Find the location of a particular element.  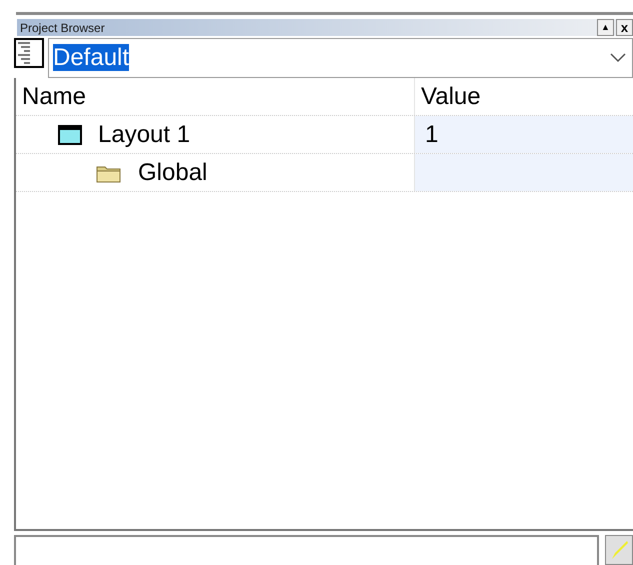

collapse-button: ▲ is located at coordinates (605, 27).